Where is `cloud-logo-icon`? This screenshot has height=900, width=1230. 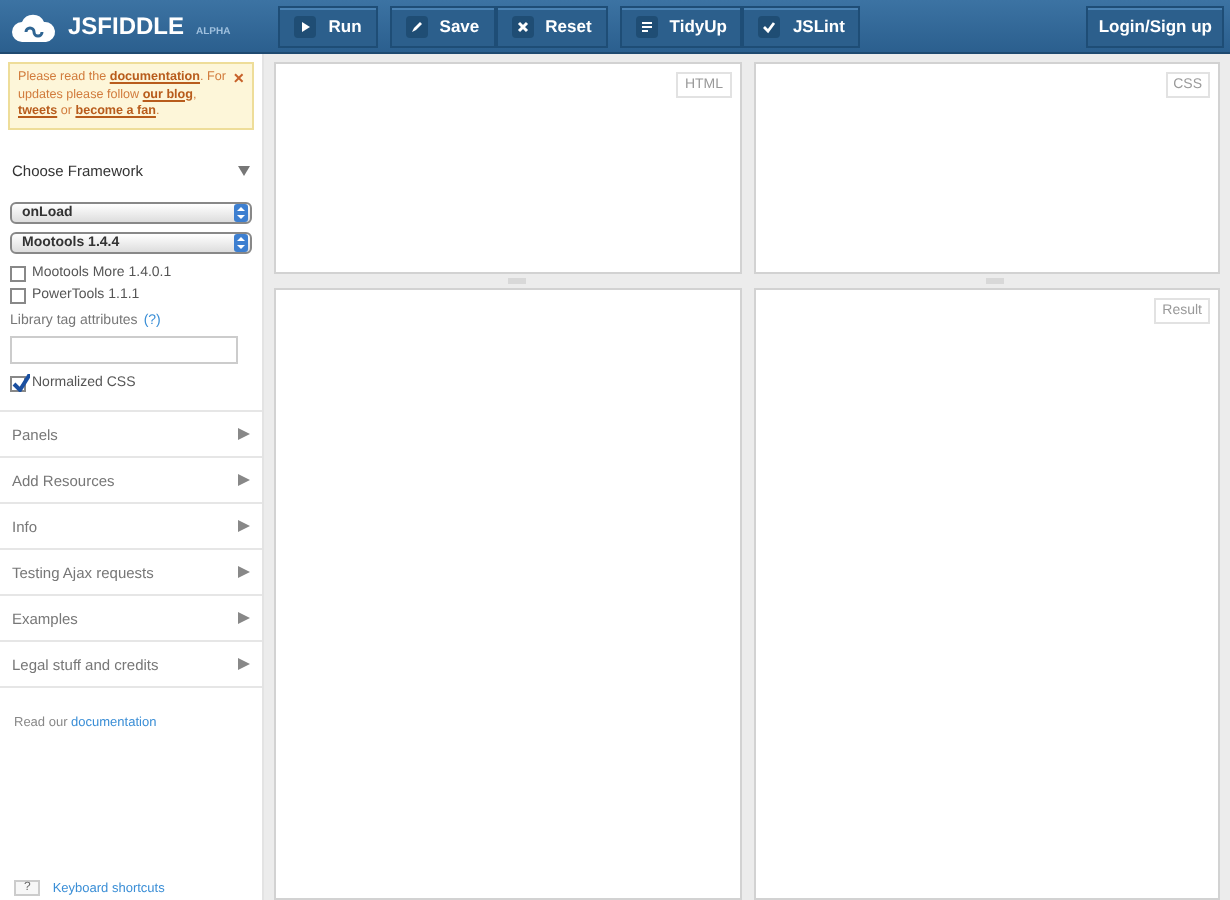 cloud-logo-icon is located at coordinates (34, 26).